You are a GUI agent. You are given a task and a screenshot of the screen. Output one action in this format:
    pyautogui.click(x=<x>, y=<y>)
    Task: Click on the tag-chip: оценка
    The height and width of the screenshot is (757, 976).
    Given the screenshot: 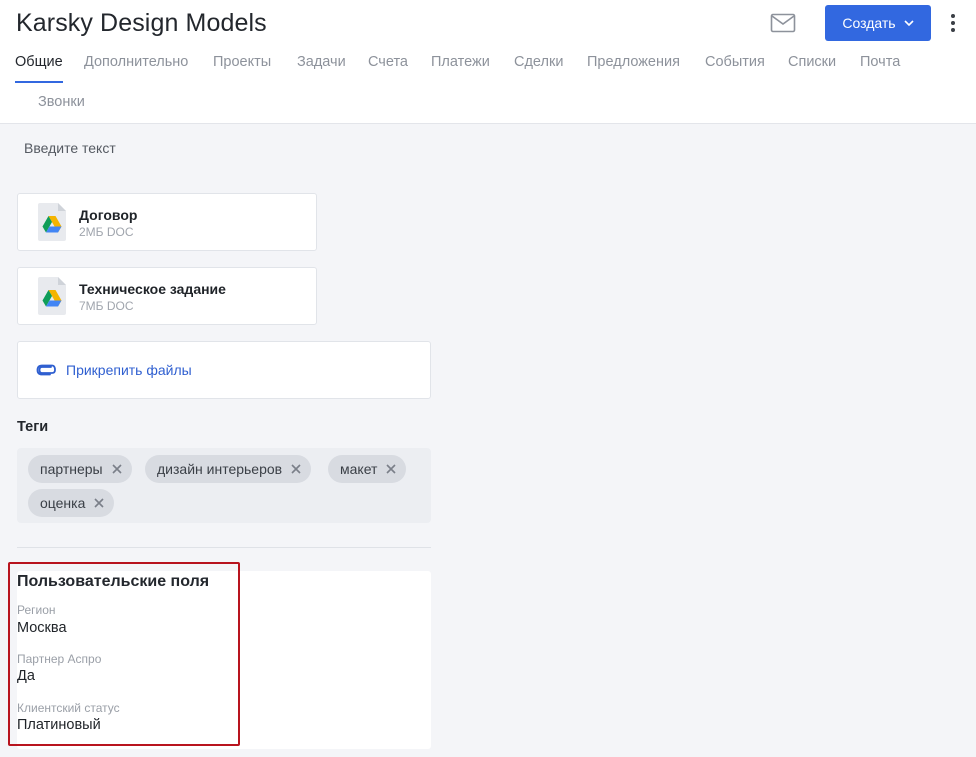 What is the action you would take?
    pyautogui.click(x=71, y=503)
    